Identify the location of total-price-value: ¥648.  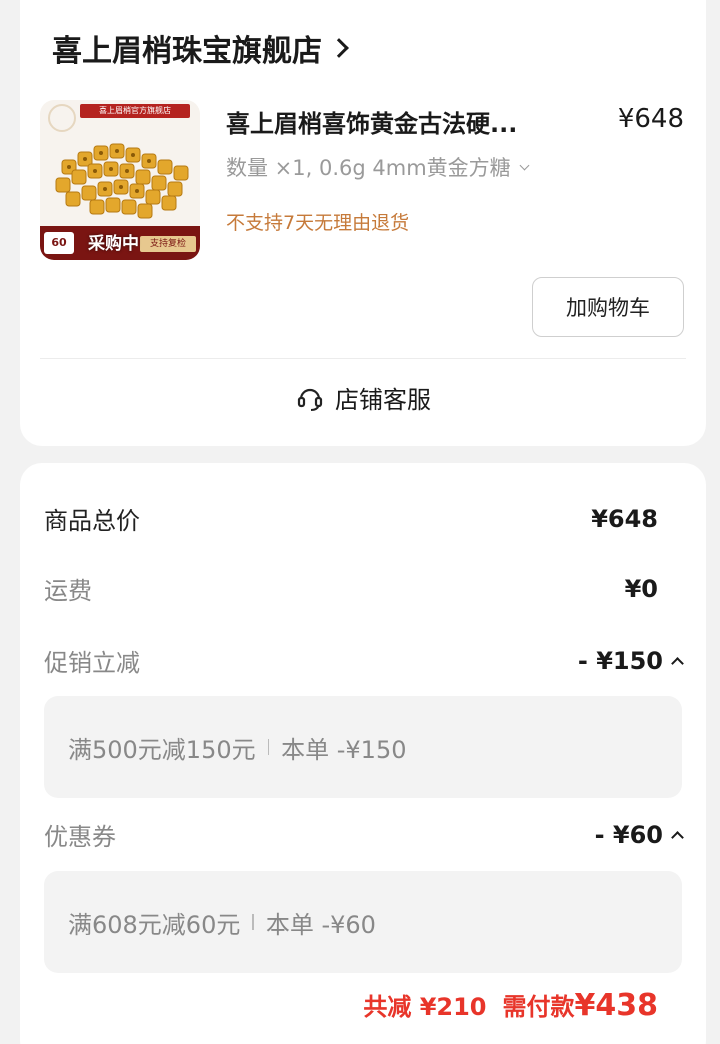
(624, 518).